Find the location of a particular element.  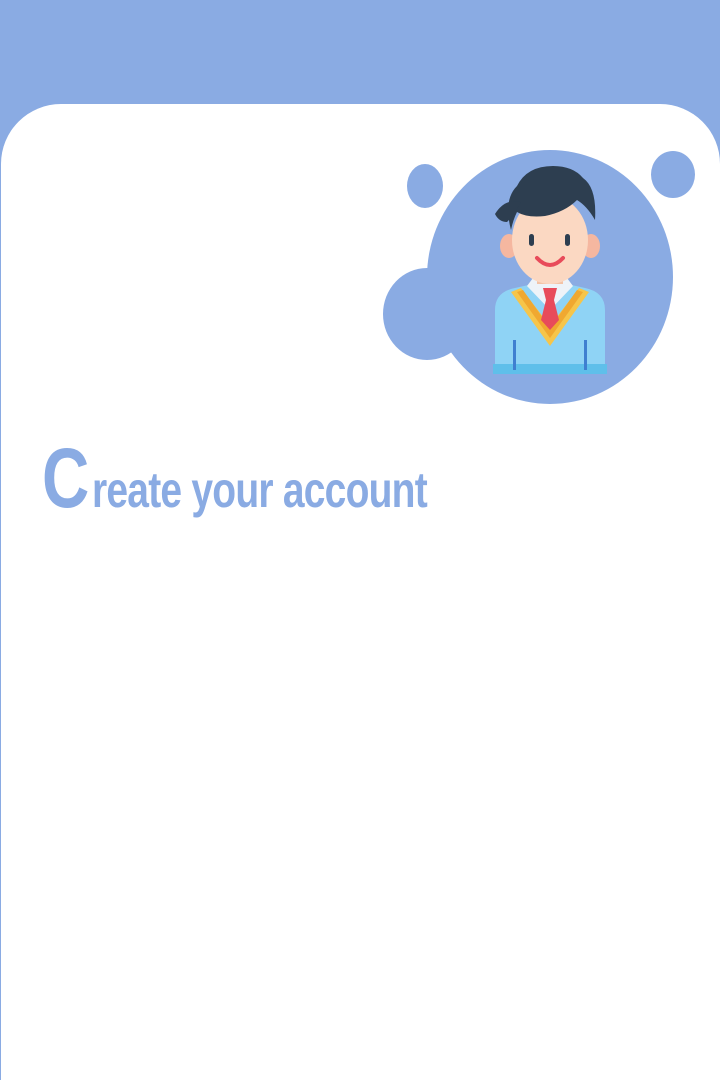

page-title-text: reate your account is located at coordinates (259, 490).